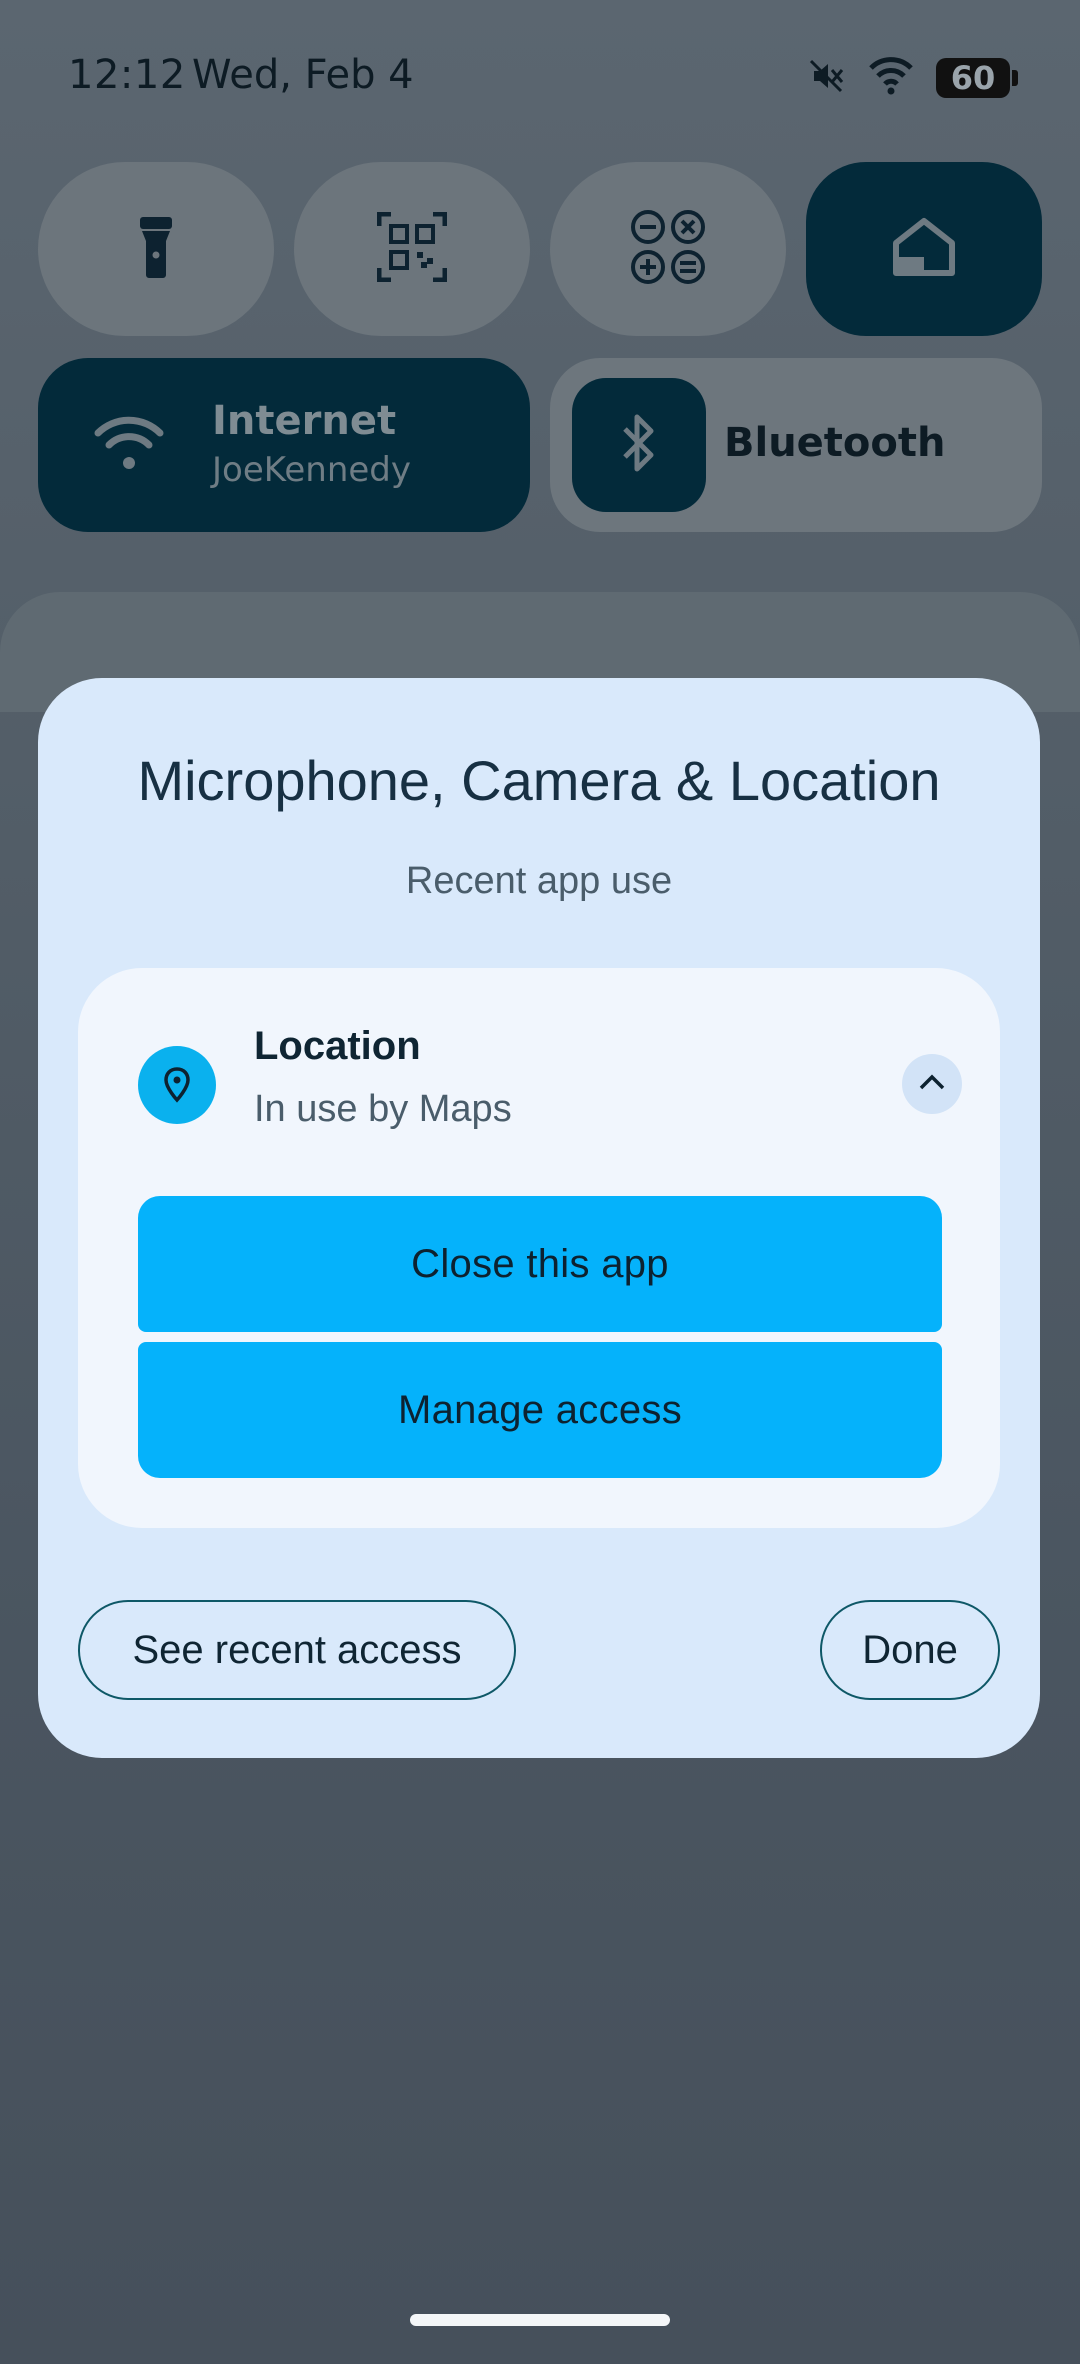  I want to click on chevron-up-icon, so click(932, 1084).